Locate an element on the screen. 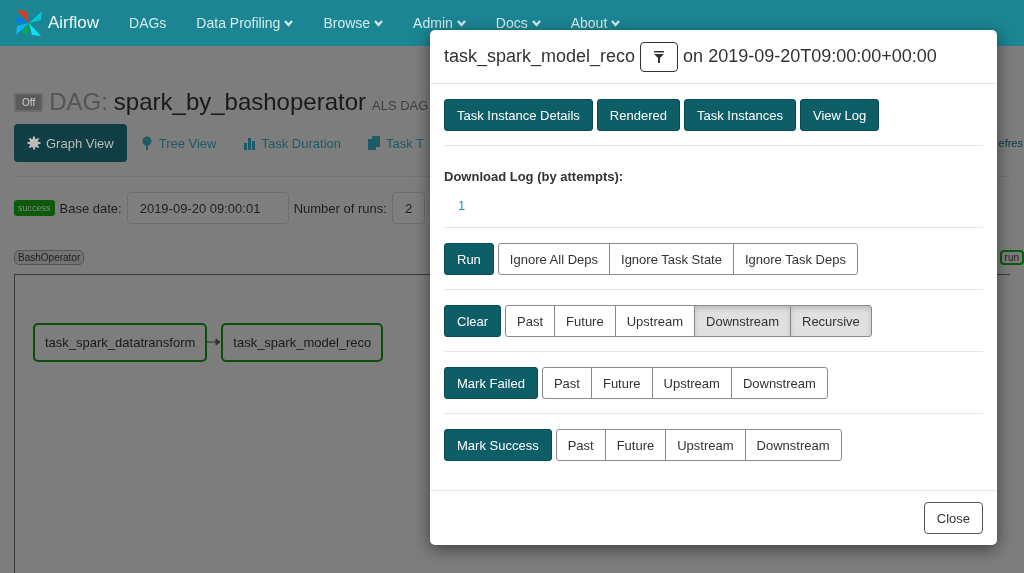 The height and width of the screenshot is (573, 1024). filter-button is located at coordinates (659, 56).